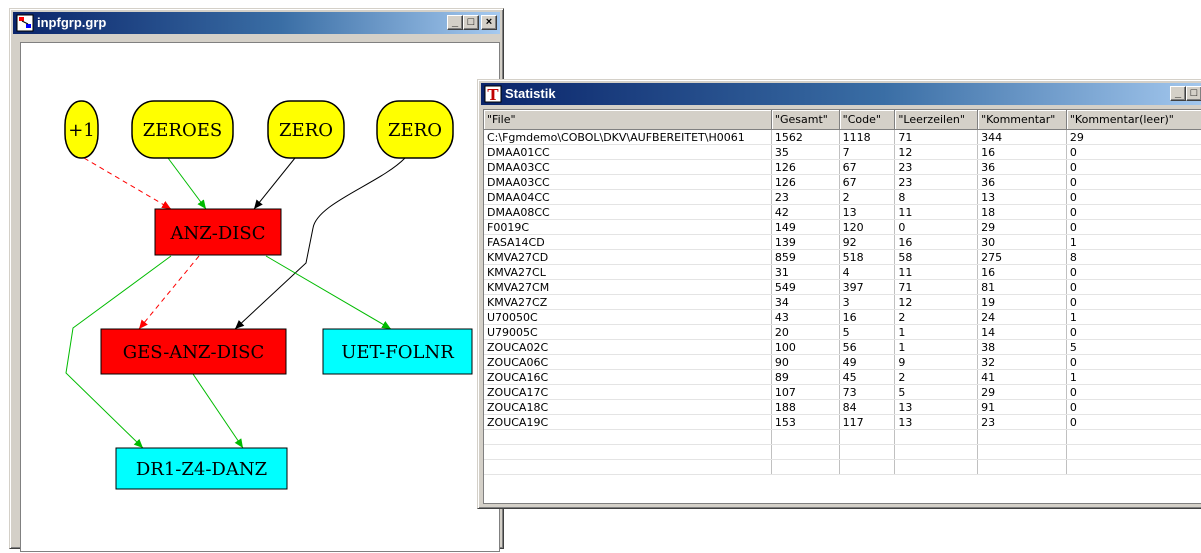 Image resolution: width=1201 pixels, height=553 pixels. I want to click on column-header-gesamt: "Gesamt", so click(805, 120).